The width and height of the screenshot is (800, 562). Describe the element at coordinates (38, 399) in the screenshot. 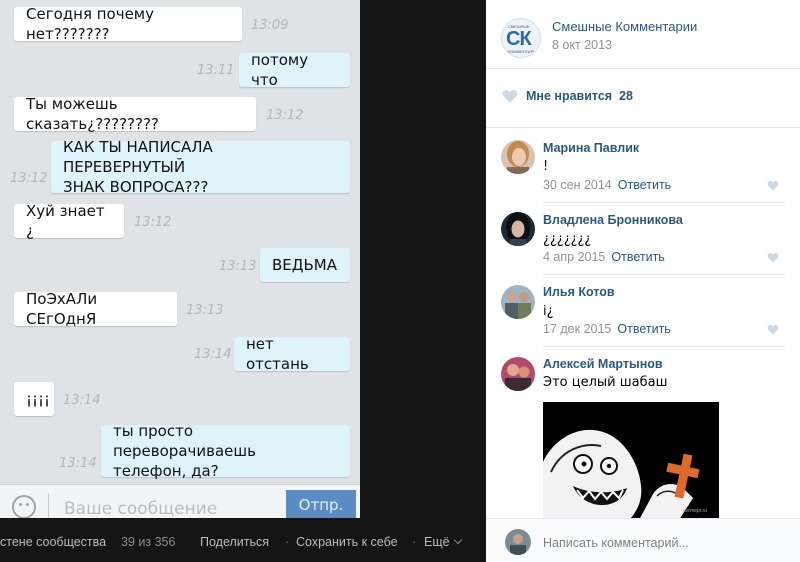

I see `message-text: ¡¡¡¡` at that location.